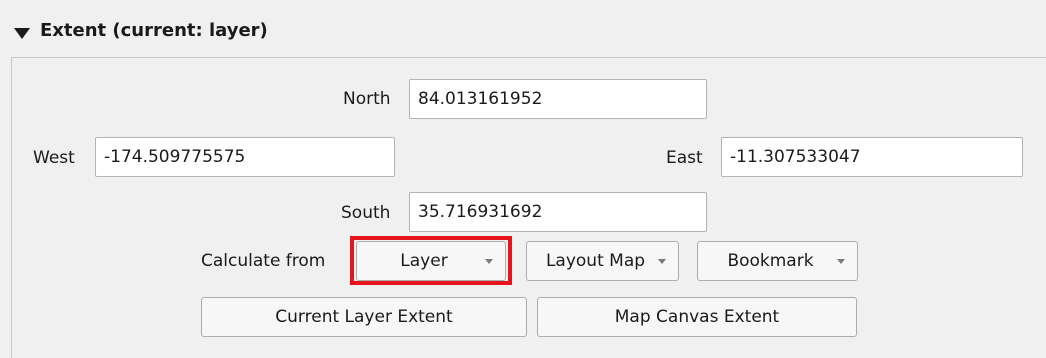 The width and height of the screenshot is (1046, 358). I want to click on bookmark-combo: Bookmark, so click(777, 261).